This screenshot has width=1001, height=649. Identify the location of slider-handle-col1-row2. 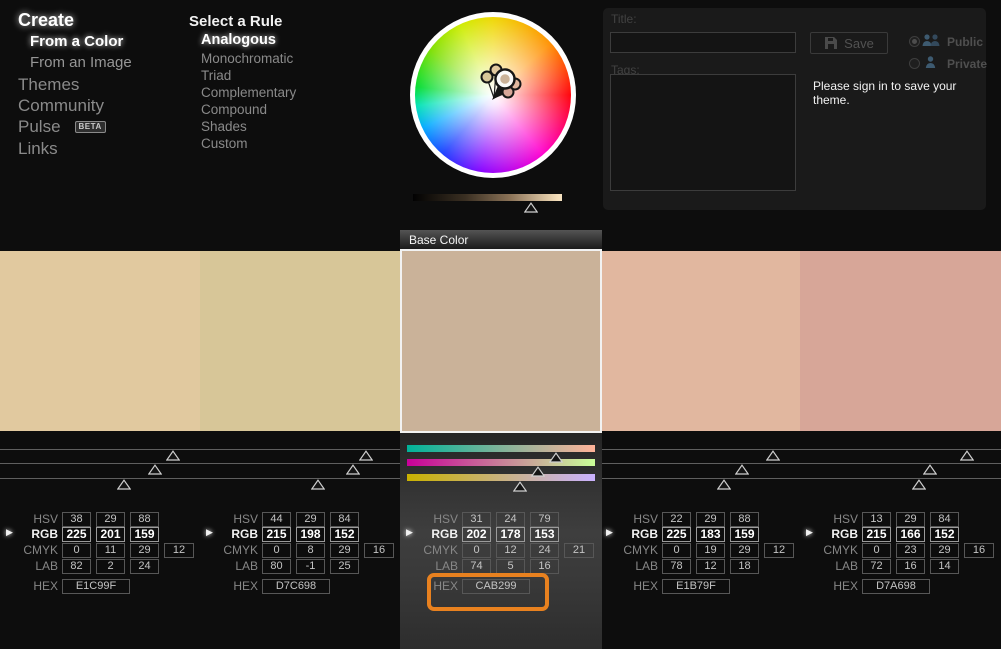
(155, 469).